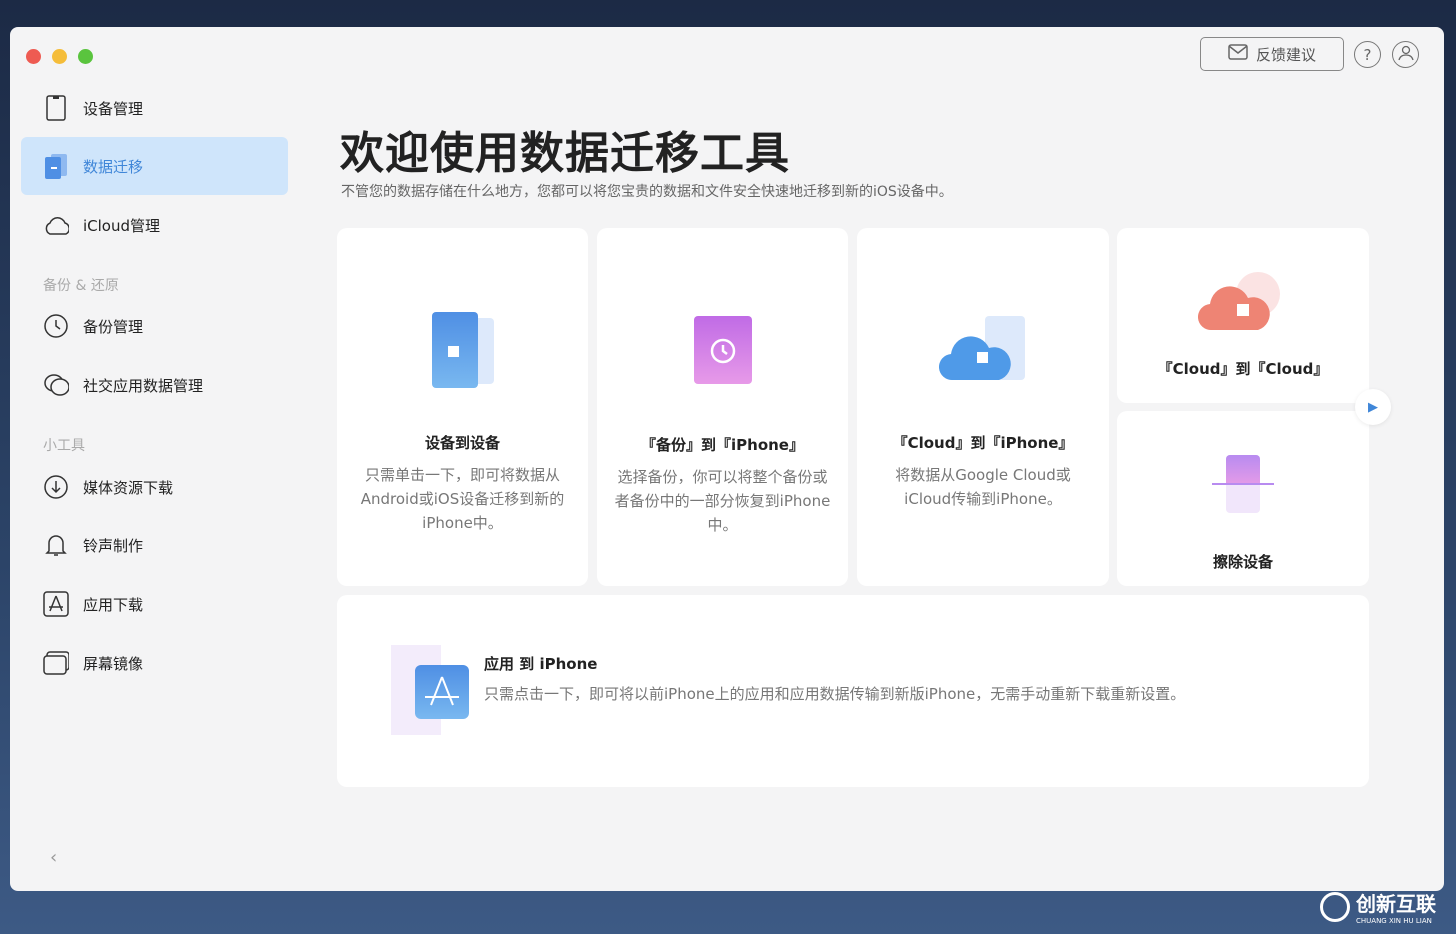 The image size is (1456, 934). I want to click on sidebar-item-label: 屏幕镜像, so click(113, 663).